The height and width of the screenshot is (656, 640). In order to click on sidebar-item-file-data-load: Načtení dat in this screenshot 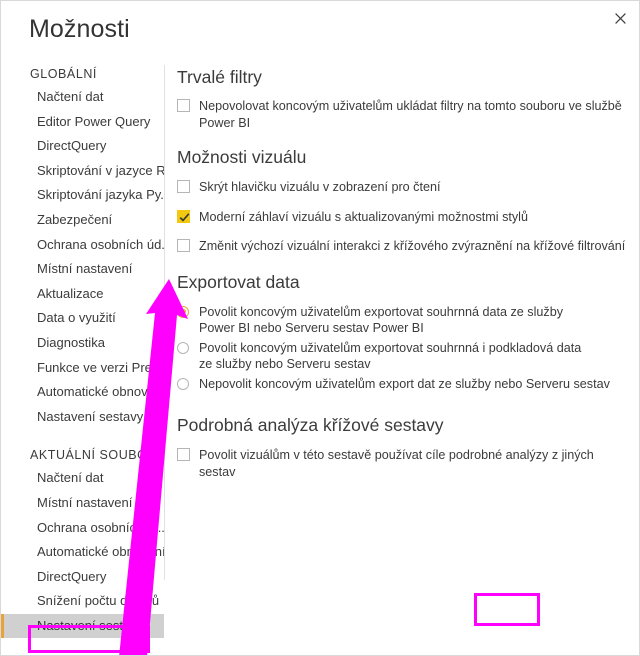, I will do `click(82, 478)`.